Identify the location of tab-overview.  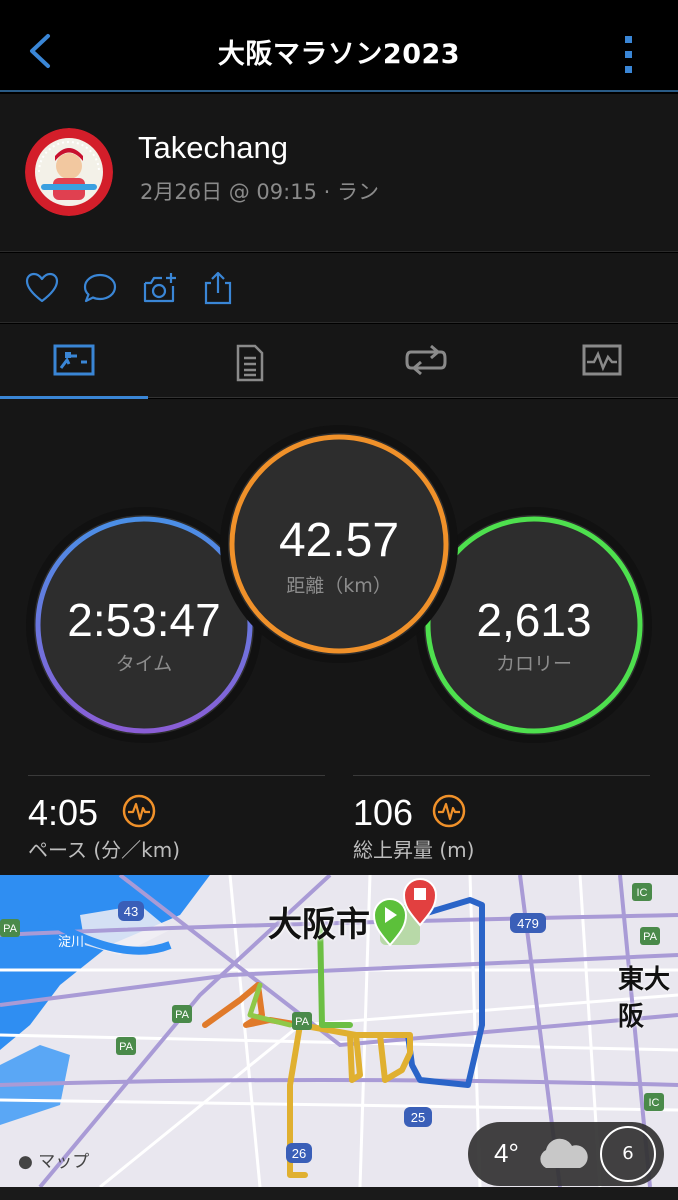
(74, 361).